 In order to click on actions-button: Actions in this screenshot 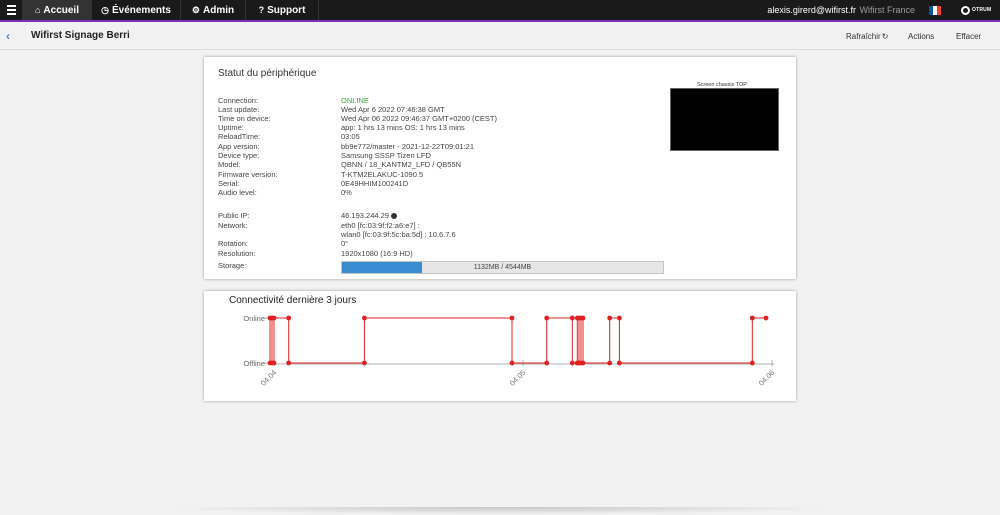, I will do `click(921, 36)`.